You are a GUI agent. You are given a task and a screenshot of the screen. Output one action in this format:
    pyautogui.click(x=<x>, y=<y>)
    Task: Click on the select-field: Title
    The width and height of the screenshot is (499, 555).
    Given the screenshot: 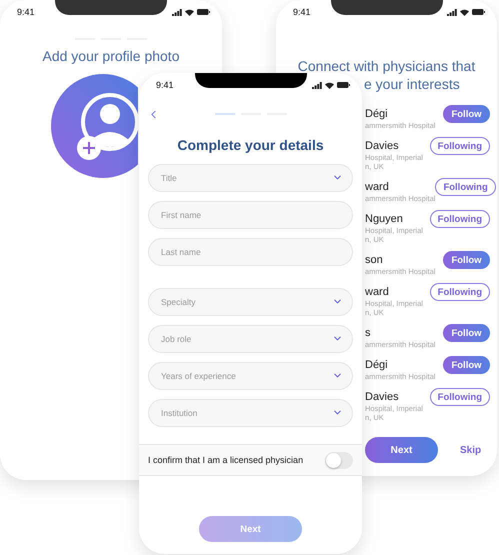 What is the action you would take?
    pyautogui.click(x=250, y=178)
    